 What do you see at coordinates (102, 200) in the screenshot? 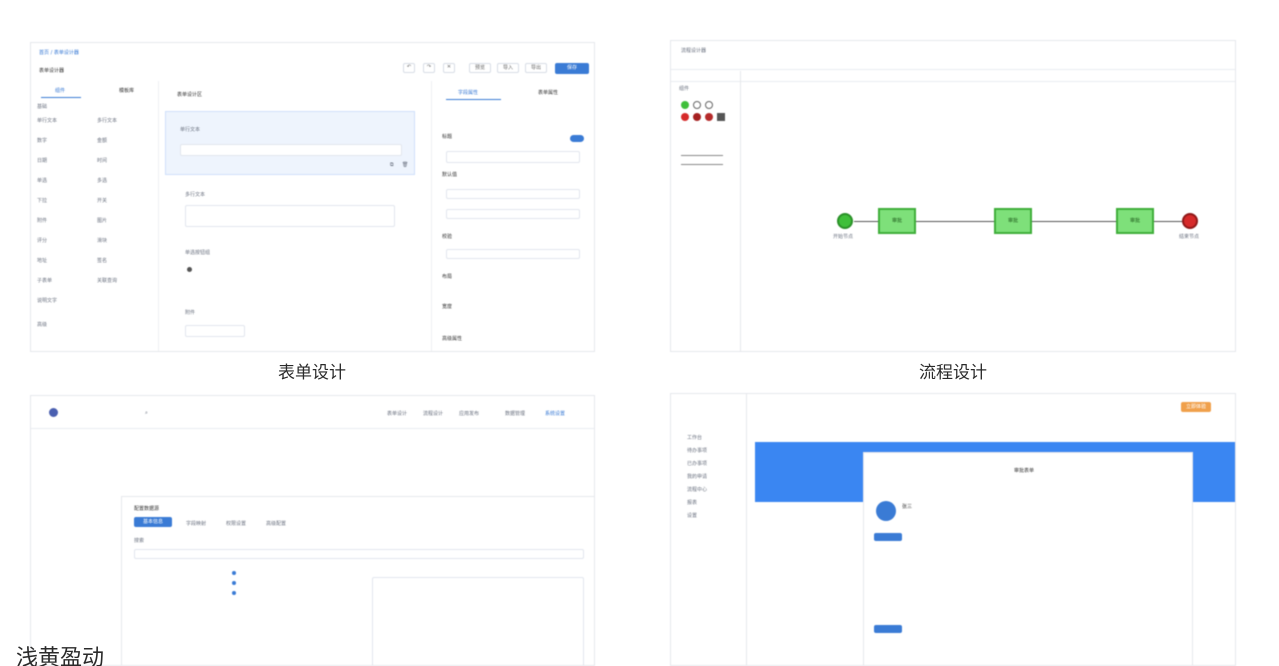
I see `component-item: 开关` at bounding box center [102, 200].